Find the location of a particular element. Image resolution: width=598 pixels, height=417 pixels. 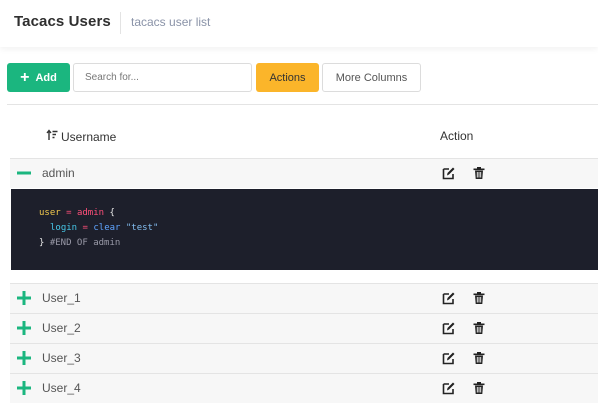

search-input is located at coordinates (162, 77).